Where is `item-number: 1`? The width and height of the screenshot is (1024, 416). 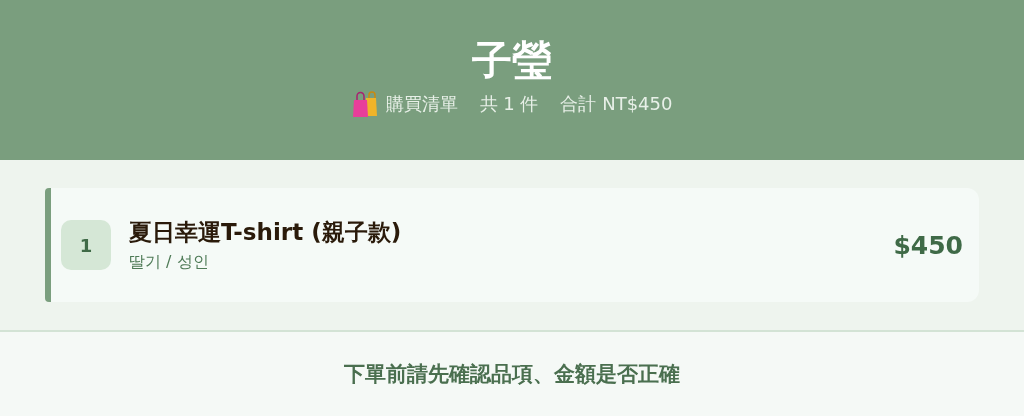 item-number: 1 is located at coordinates (86, 245).